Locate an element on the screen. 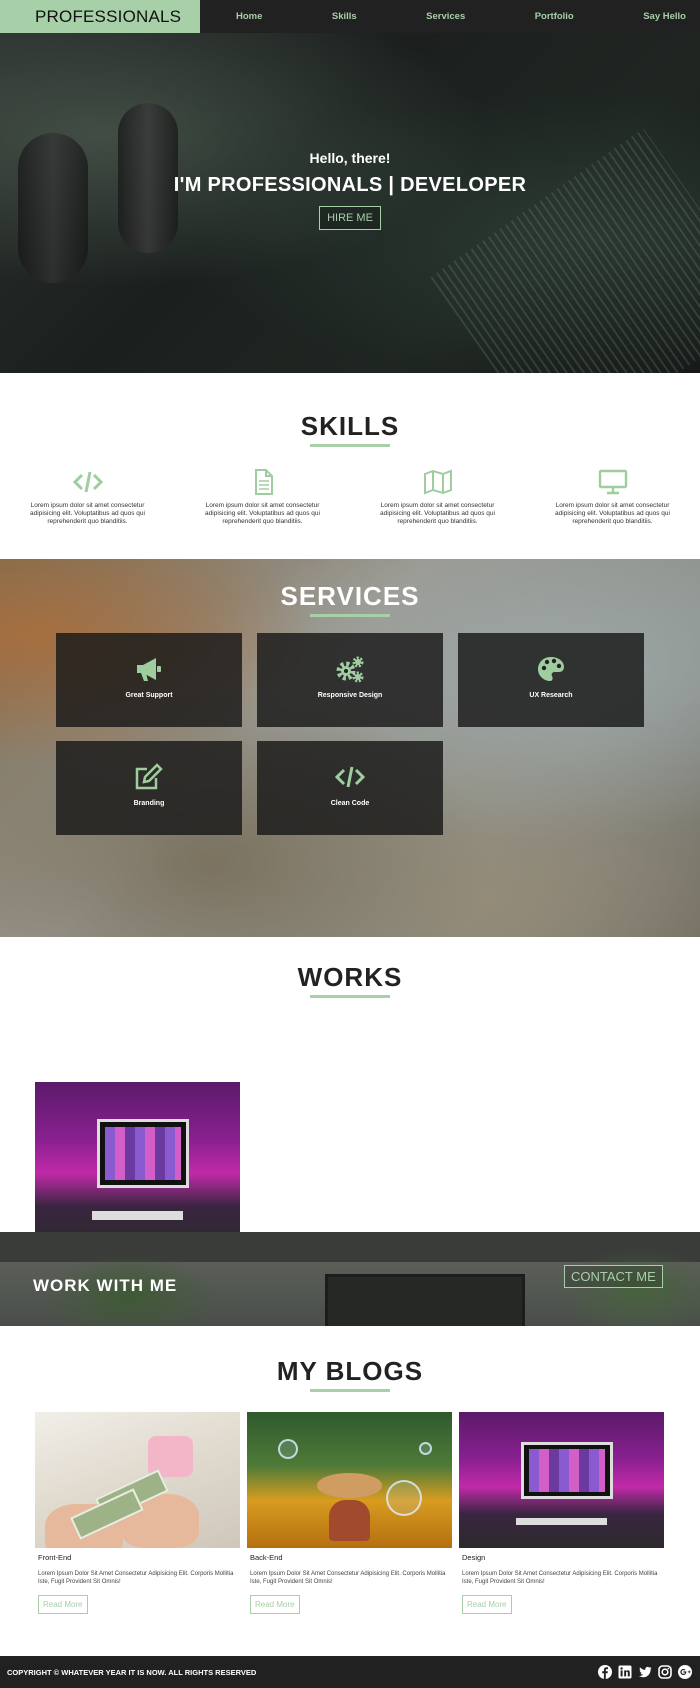  facebook-icon is located at coordinates (605, 1672).